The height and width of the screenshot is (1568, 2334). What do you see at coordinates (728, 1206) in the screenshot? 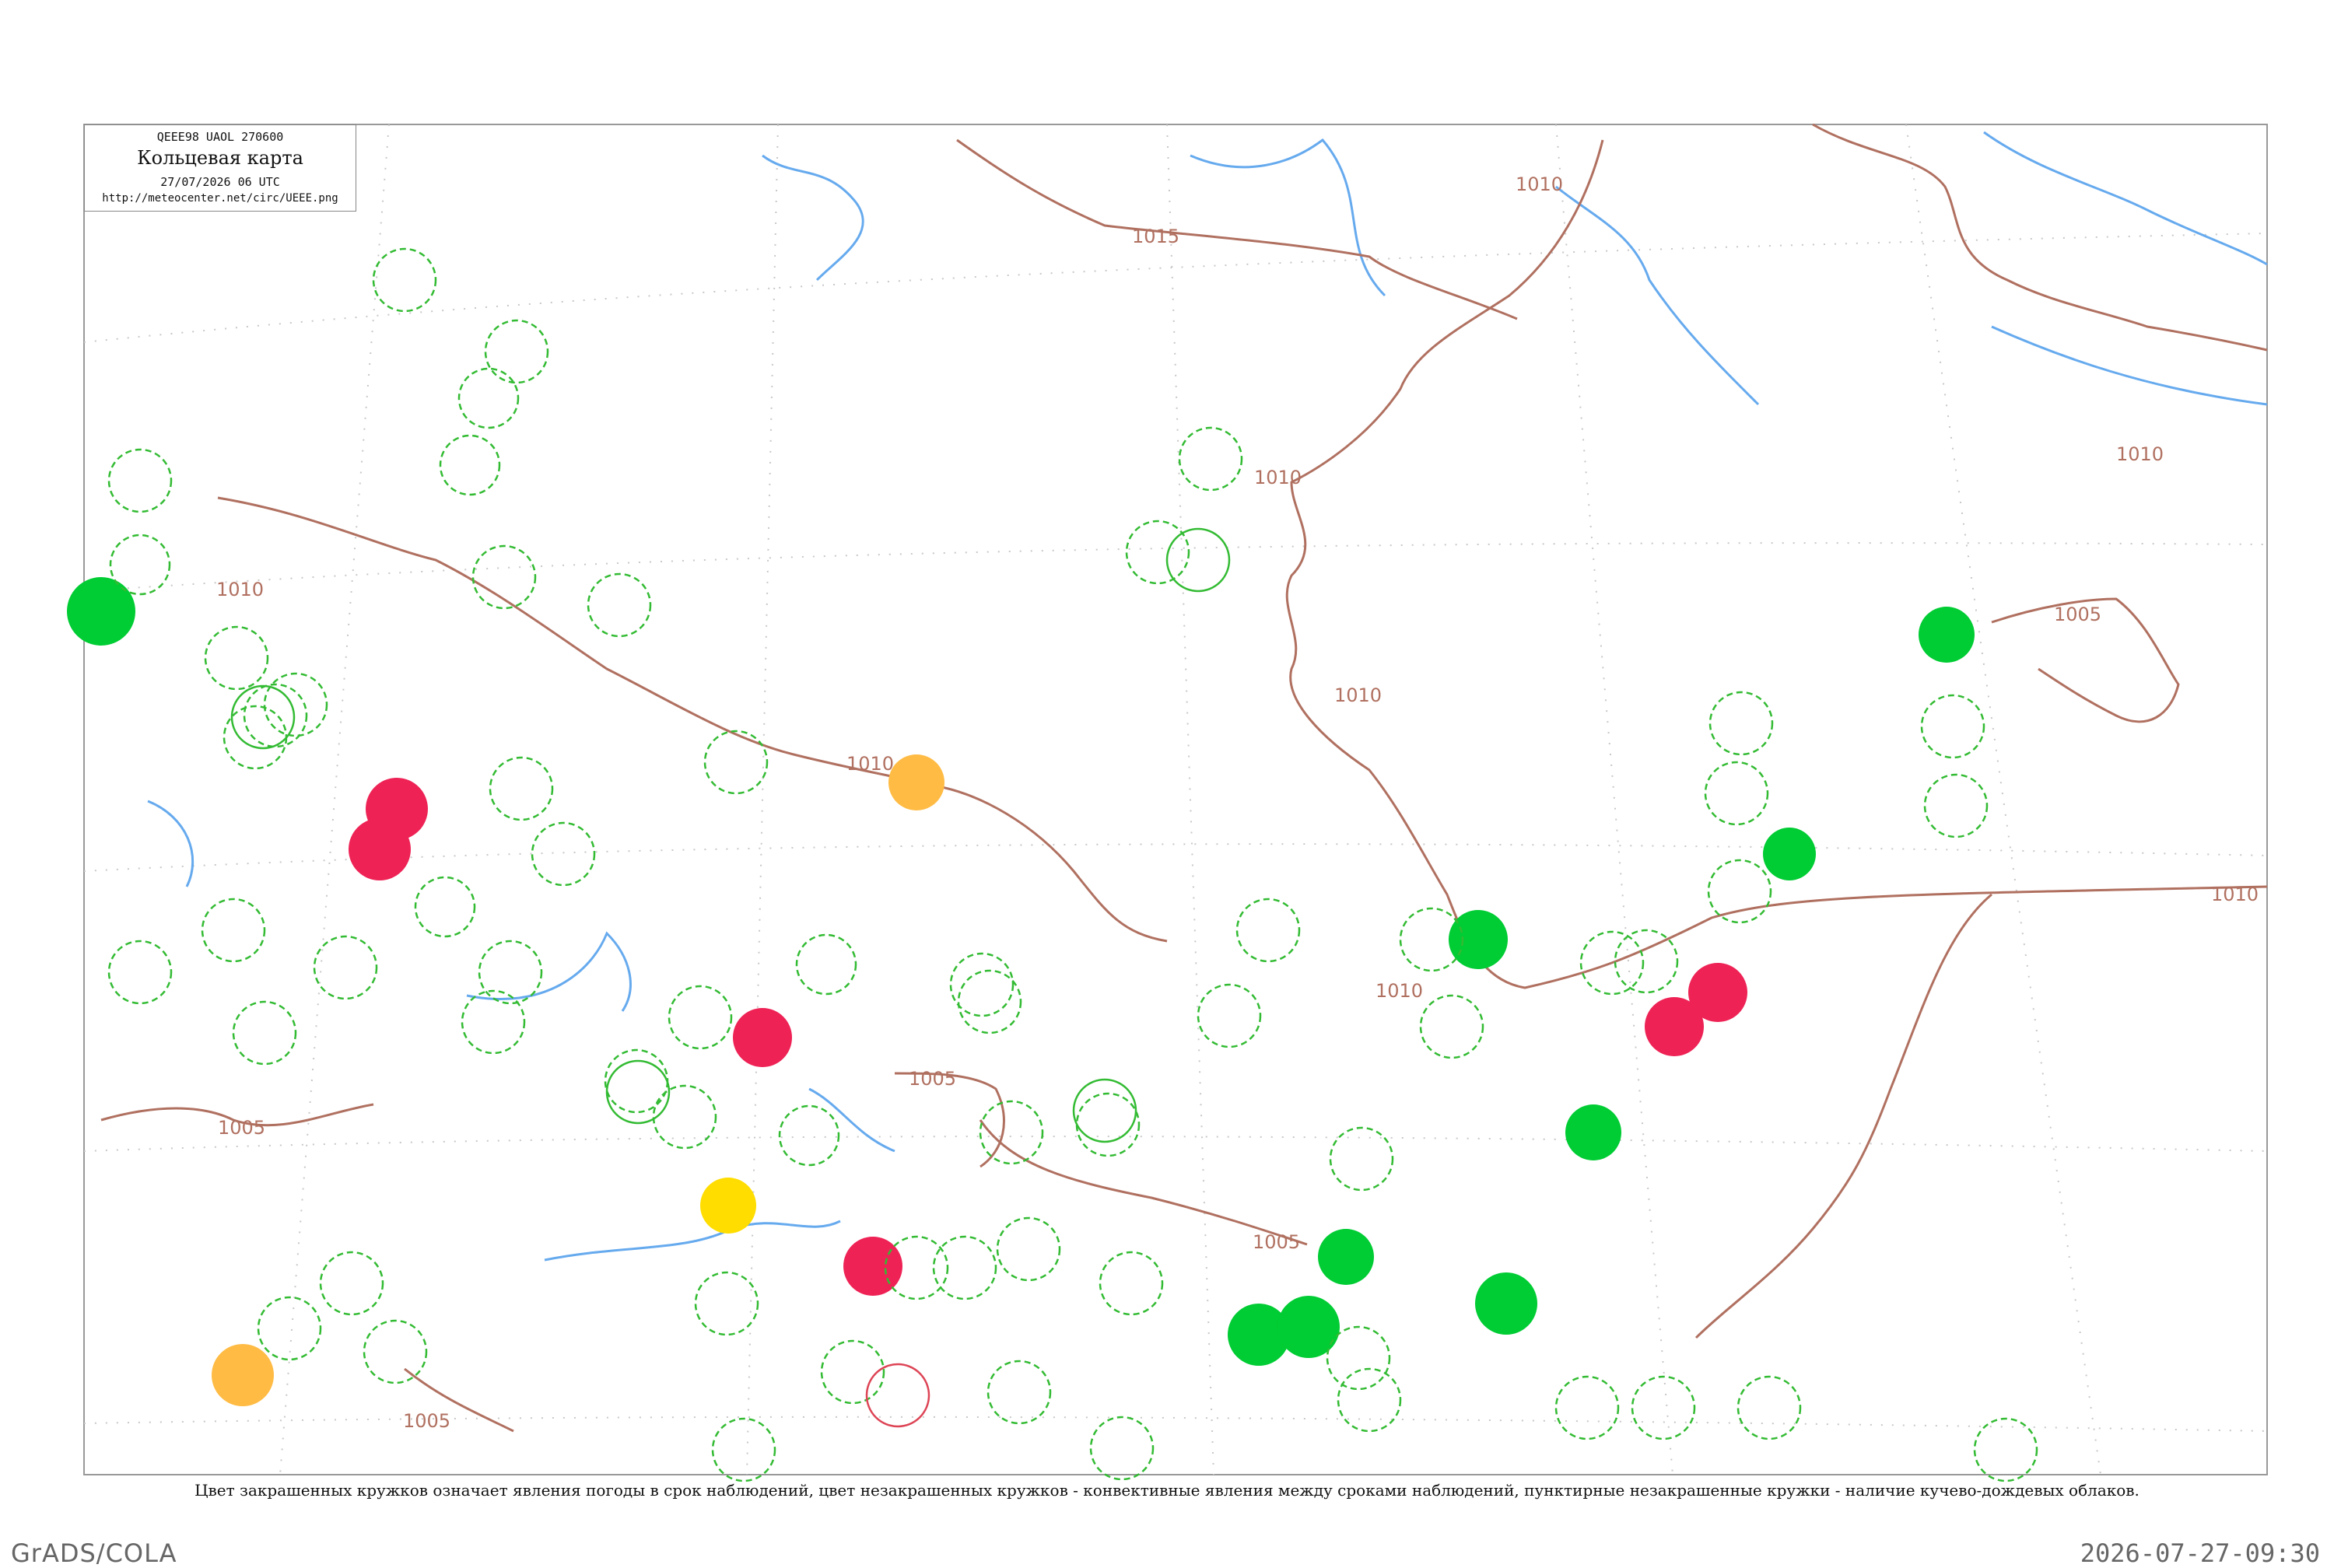
I see `station-ring-yellow` at bounding box center [728, 1206].